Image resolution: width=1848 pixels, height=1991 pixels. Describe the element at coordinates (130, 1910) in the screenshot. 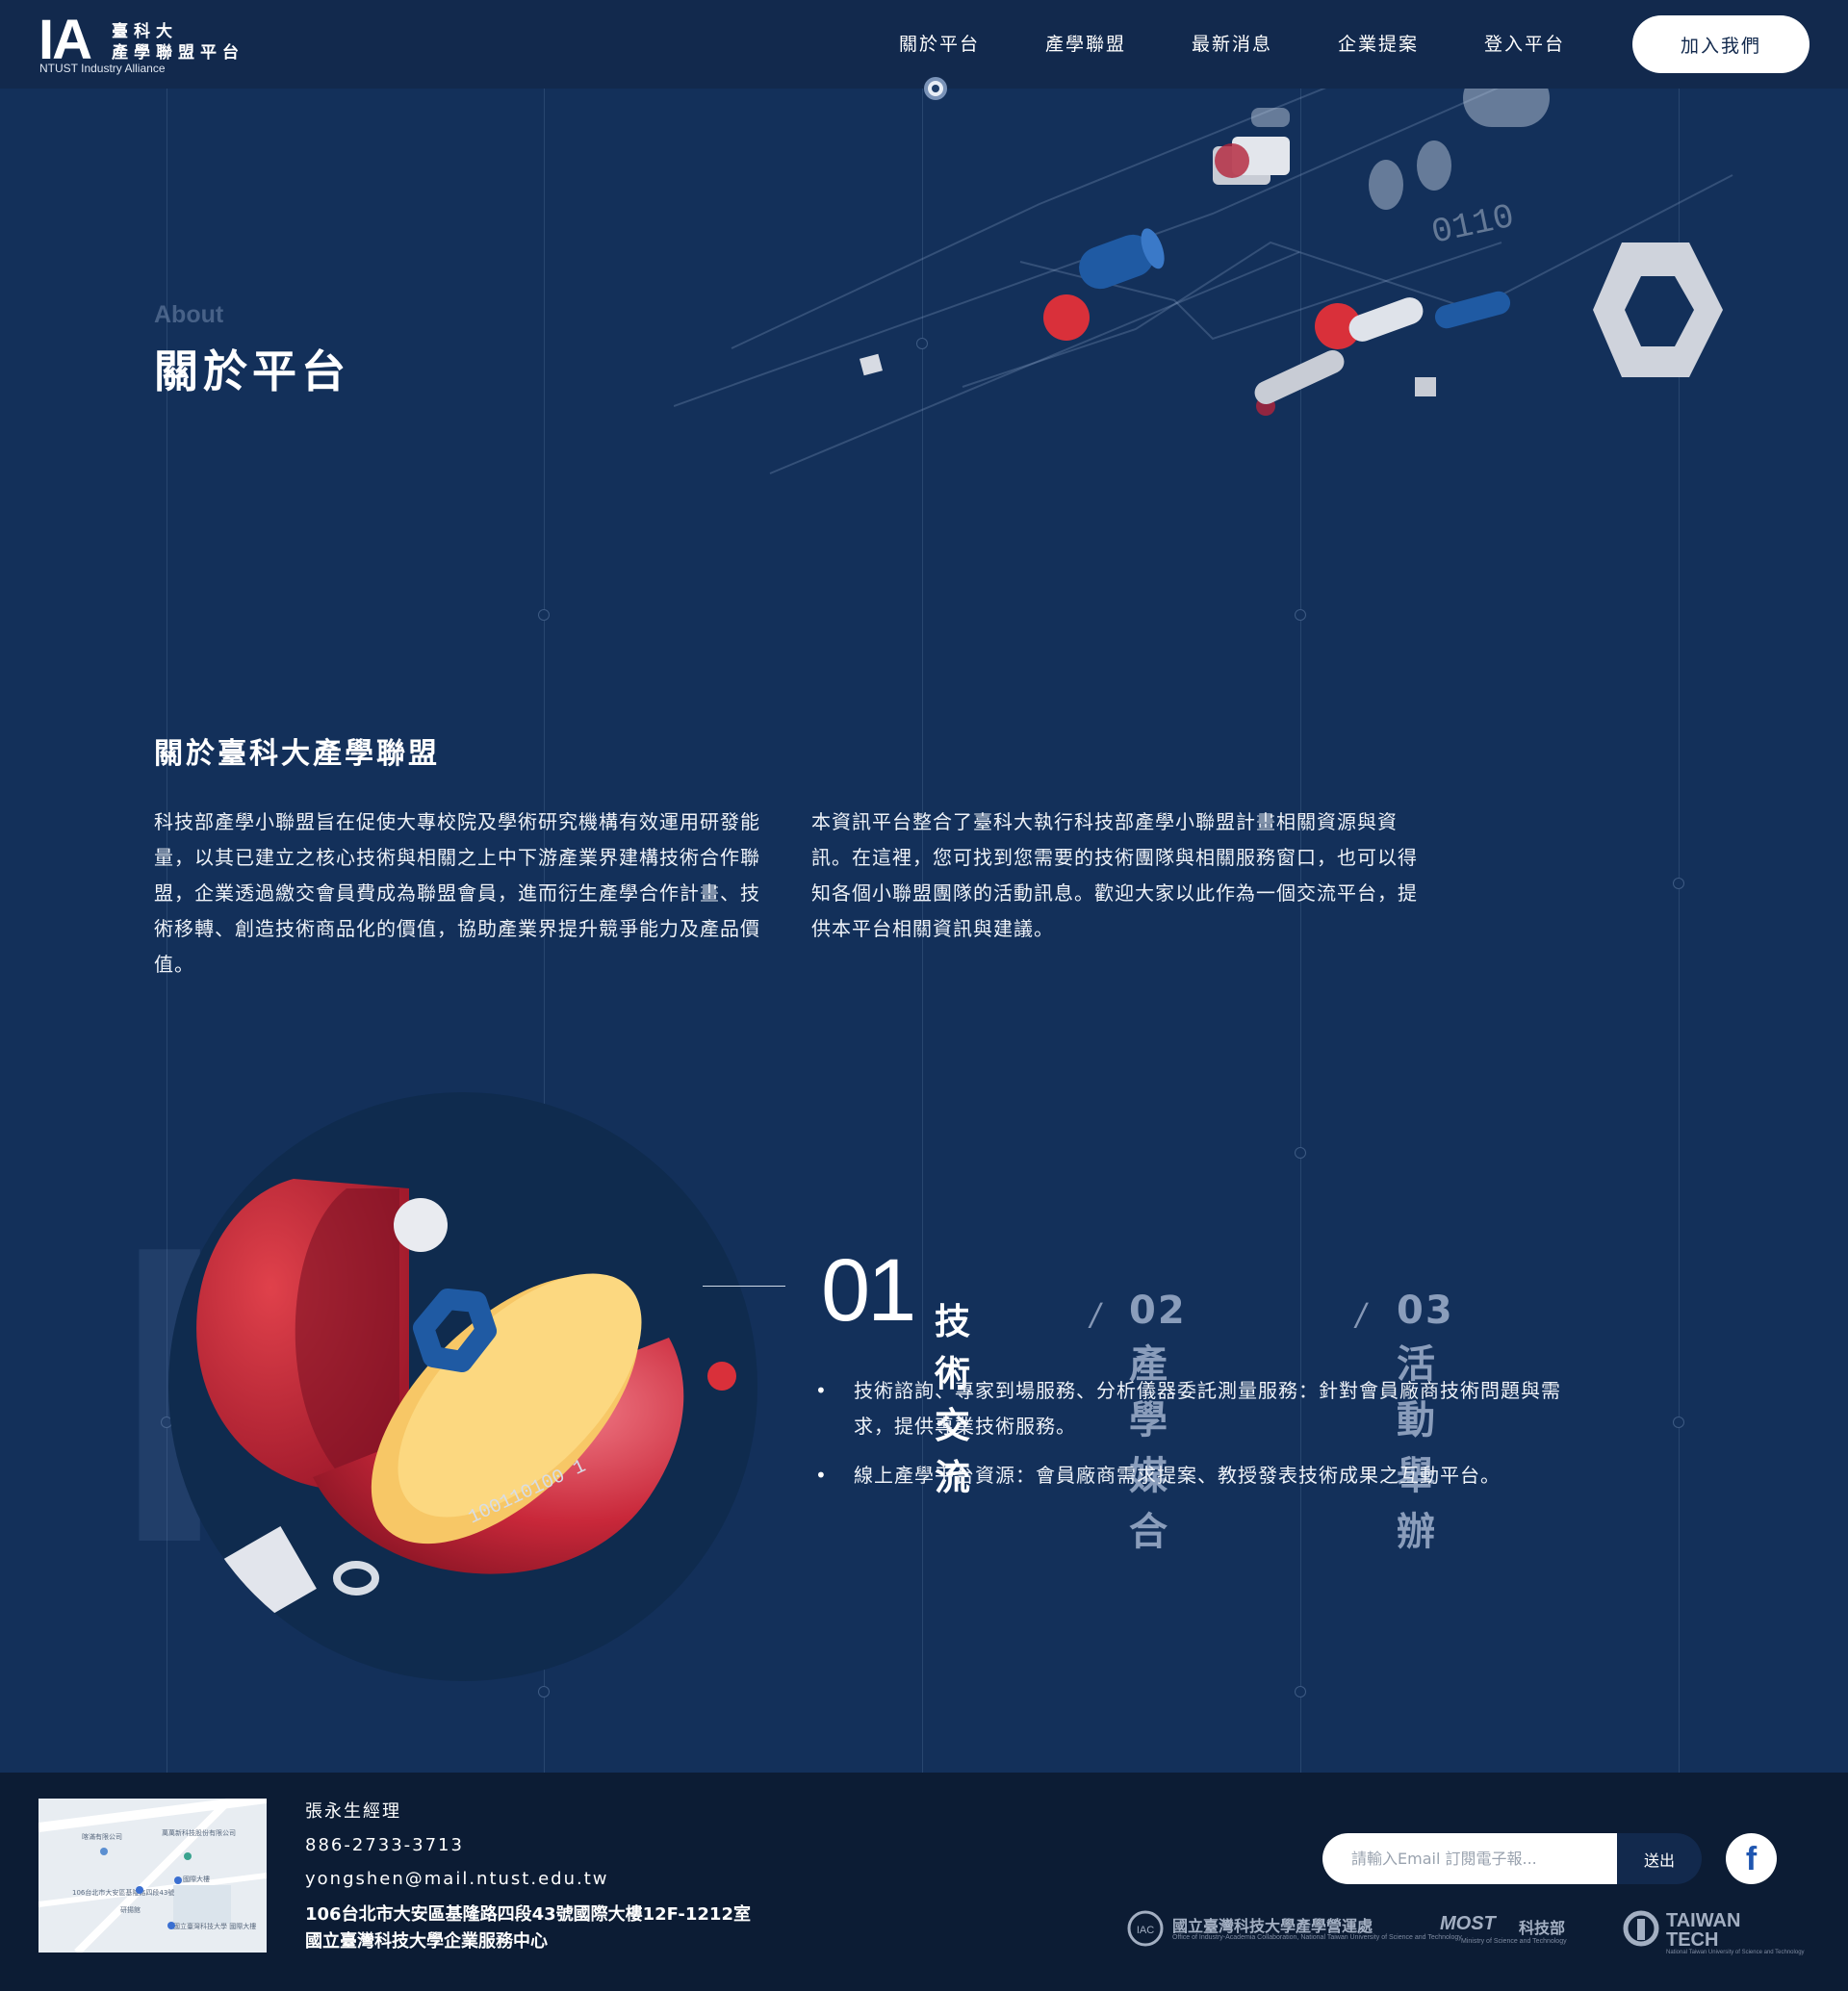

I see `svg-text: 研揚館` at that location.